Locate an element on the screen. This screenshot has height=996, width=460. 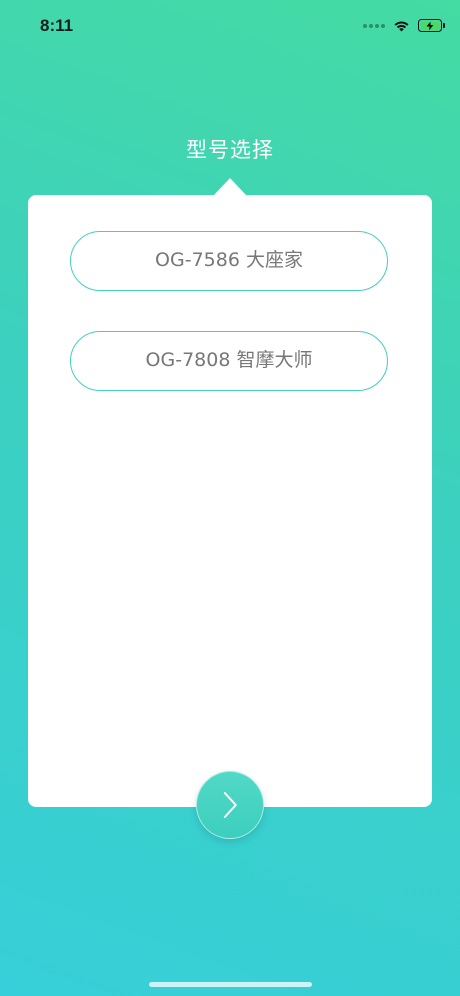
cellular-signal-icon is located at coordinates (374, 25).